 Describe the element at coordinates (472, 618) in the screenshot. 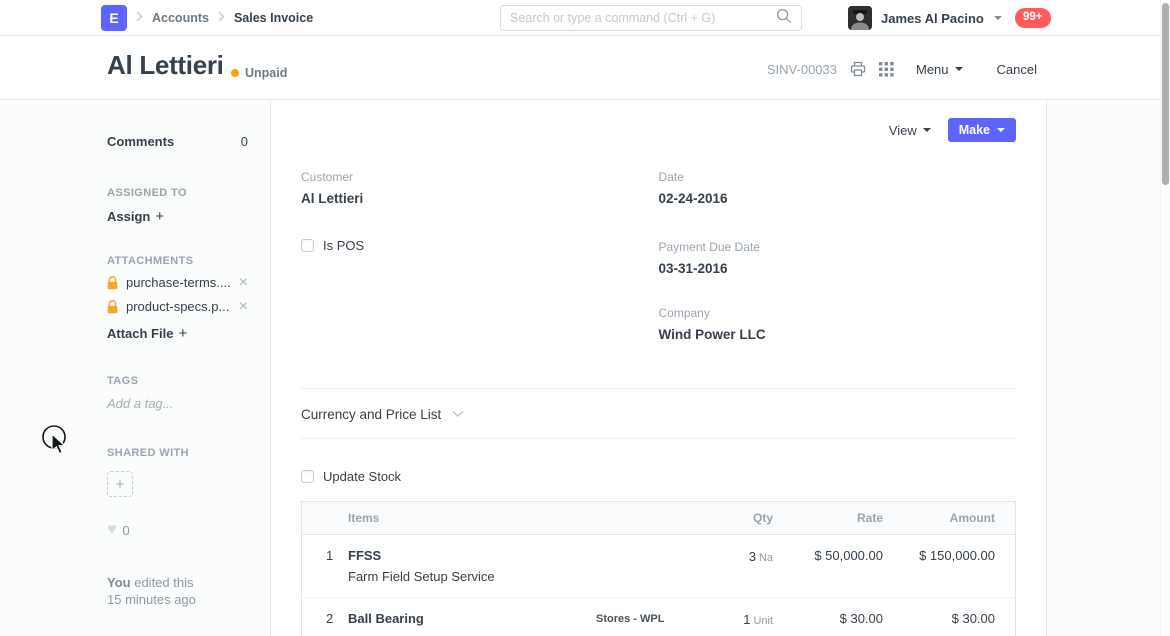

I see `item-cell: Ball Bearing` at that location.